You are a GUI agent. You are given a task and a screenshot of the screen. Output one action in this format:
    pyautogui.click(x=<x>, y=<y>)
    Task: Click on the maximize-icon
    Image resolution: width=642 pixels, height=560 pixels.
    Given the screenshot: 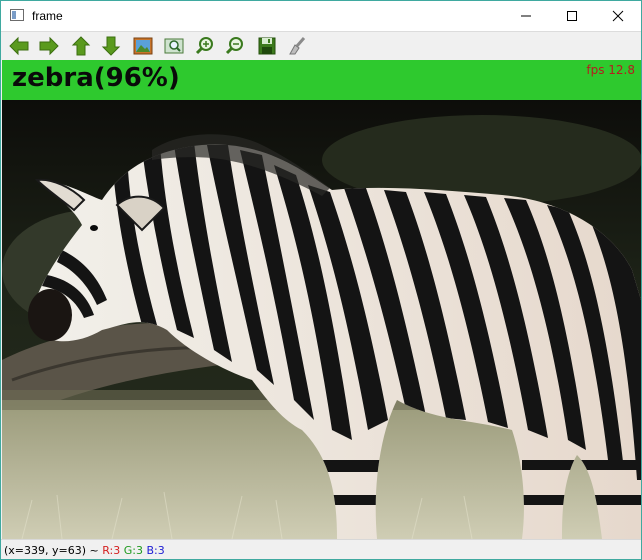 What is the action you would take?
    pyautogui.click(x=572, y=16)
    